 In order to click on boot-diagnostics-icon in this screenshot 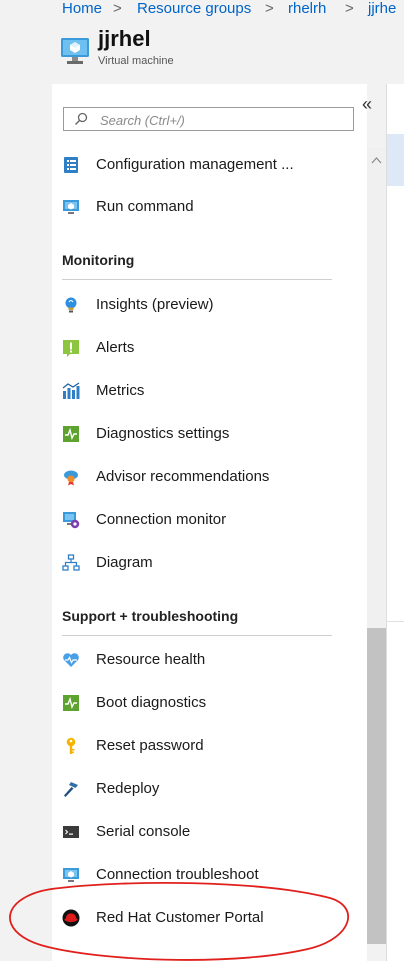, I will do `click(71, 703)`.